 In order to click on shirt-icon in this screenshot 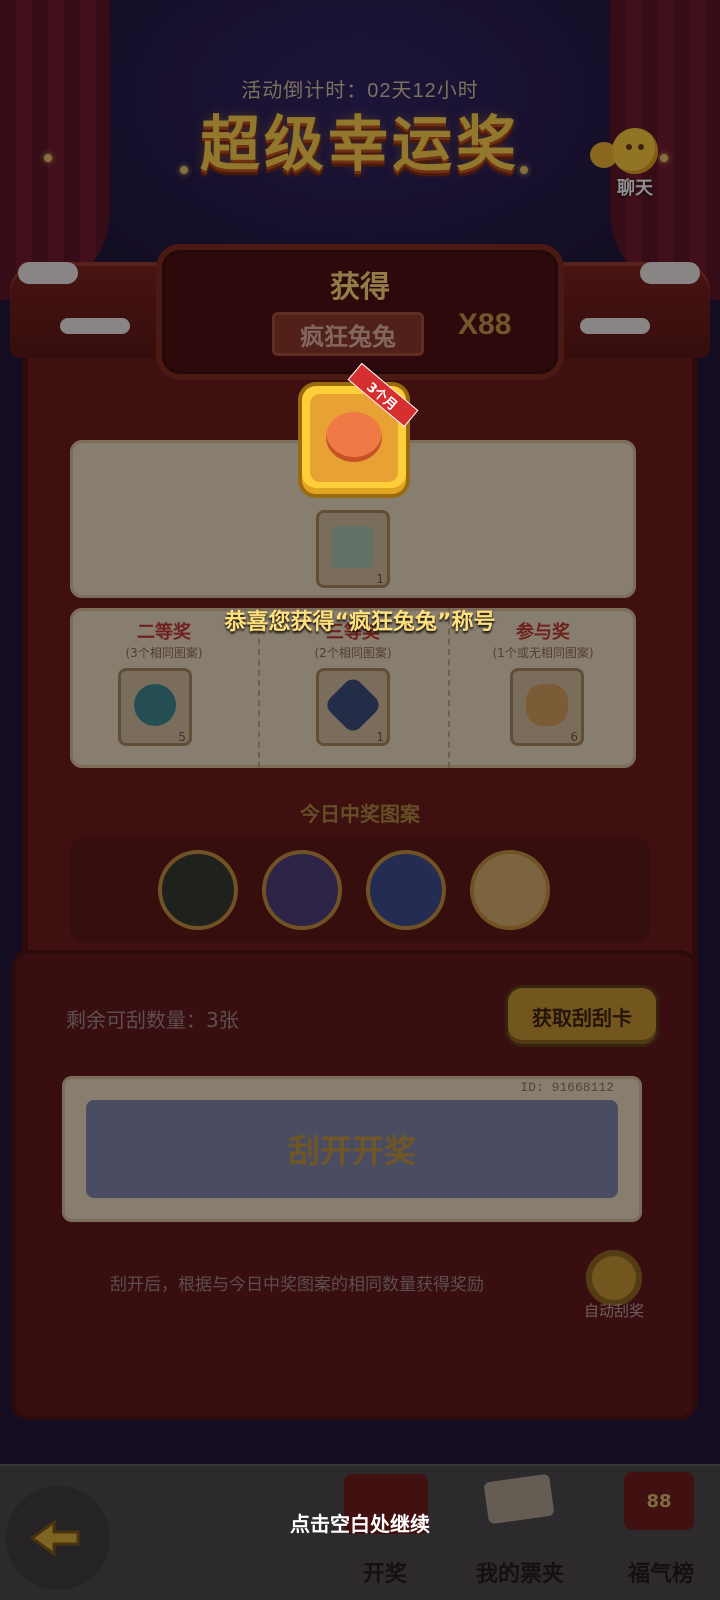, I will do `click(353, 547)`.